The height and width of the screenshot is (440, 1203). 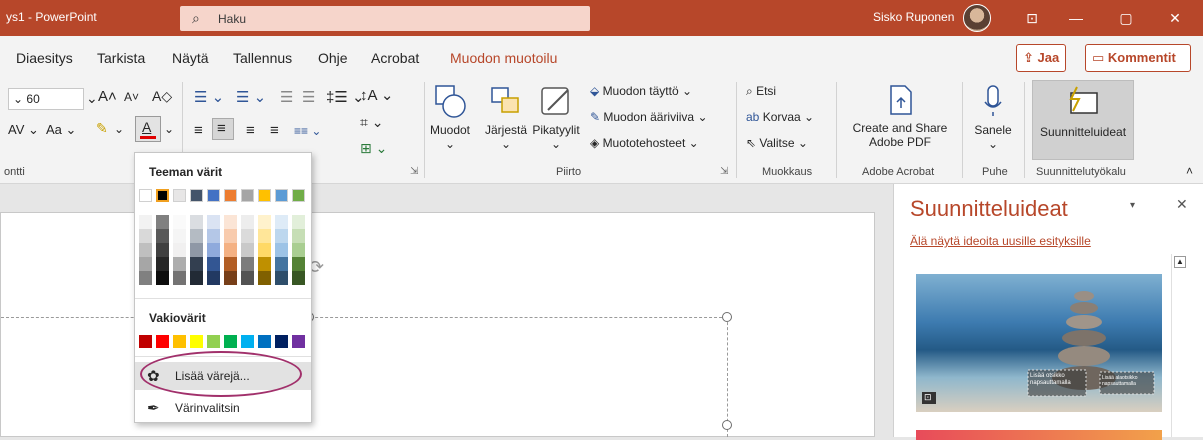 I want to click on text-direction-icon: ↕A ⌄, so click(x=376, y=95).